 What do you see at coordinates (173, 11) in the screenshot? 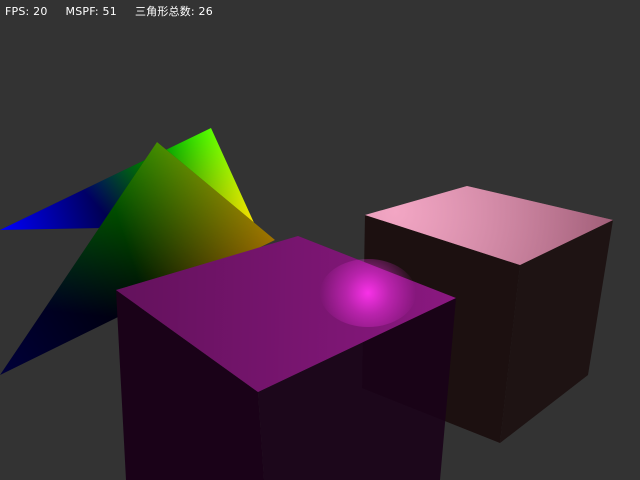
I see `triangle-count-readout: 三角形总数: 26` at bounding box center [173, 11].